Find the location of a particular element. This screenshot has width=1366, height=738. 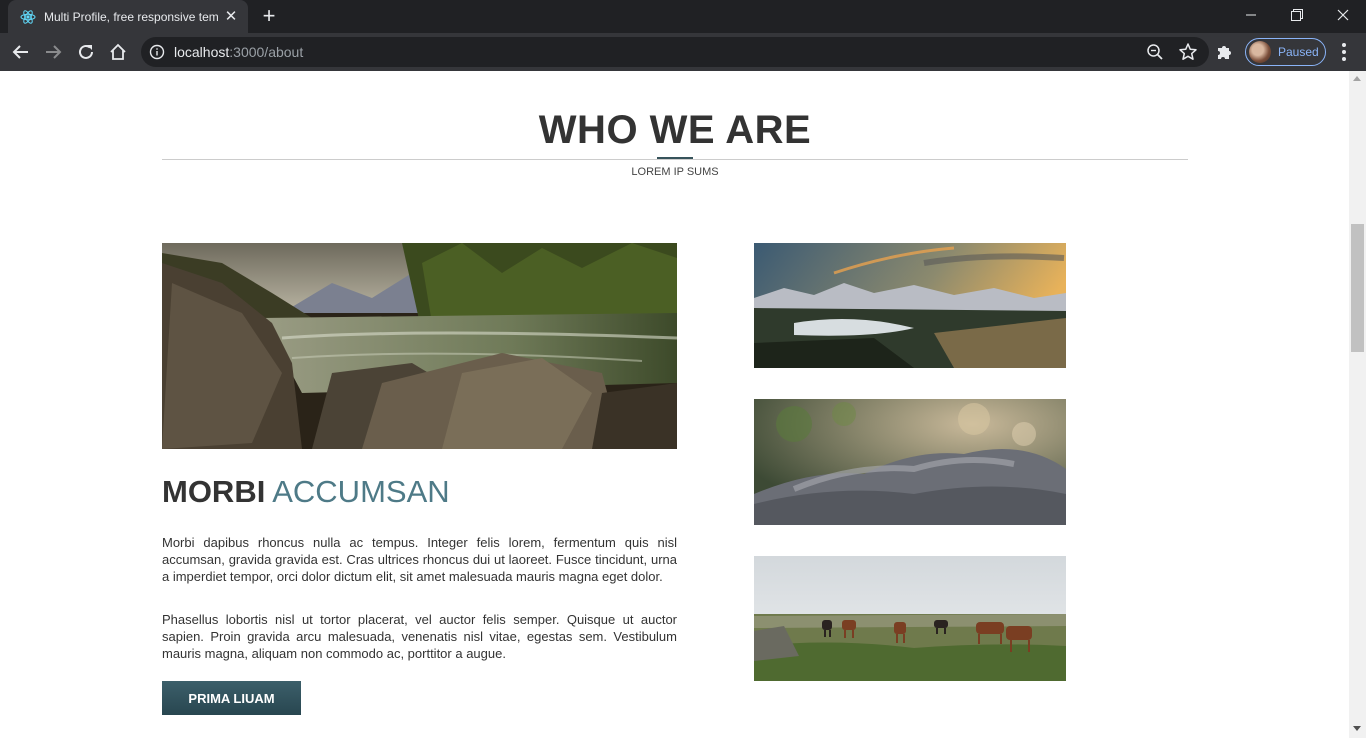

extensions-puzzle-icon is located at coordinates (1225, 52).